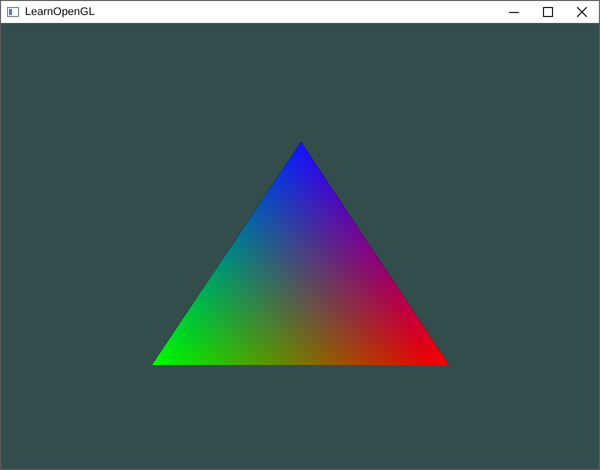 Image resolution: width=600 pixels, height=470 pixels. I want to click on maximize-icon, so click(548, 12).